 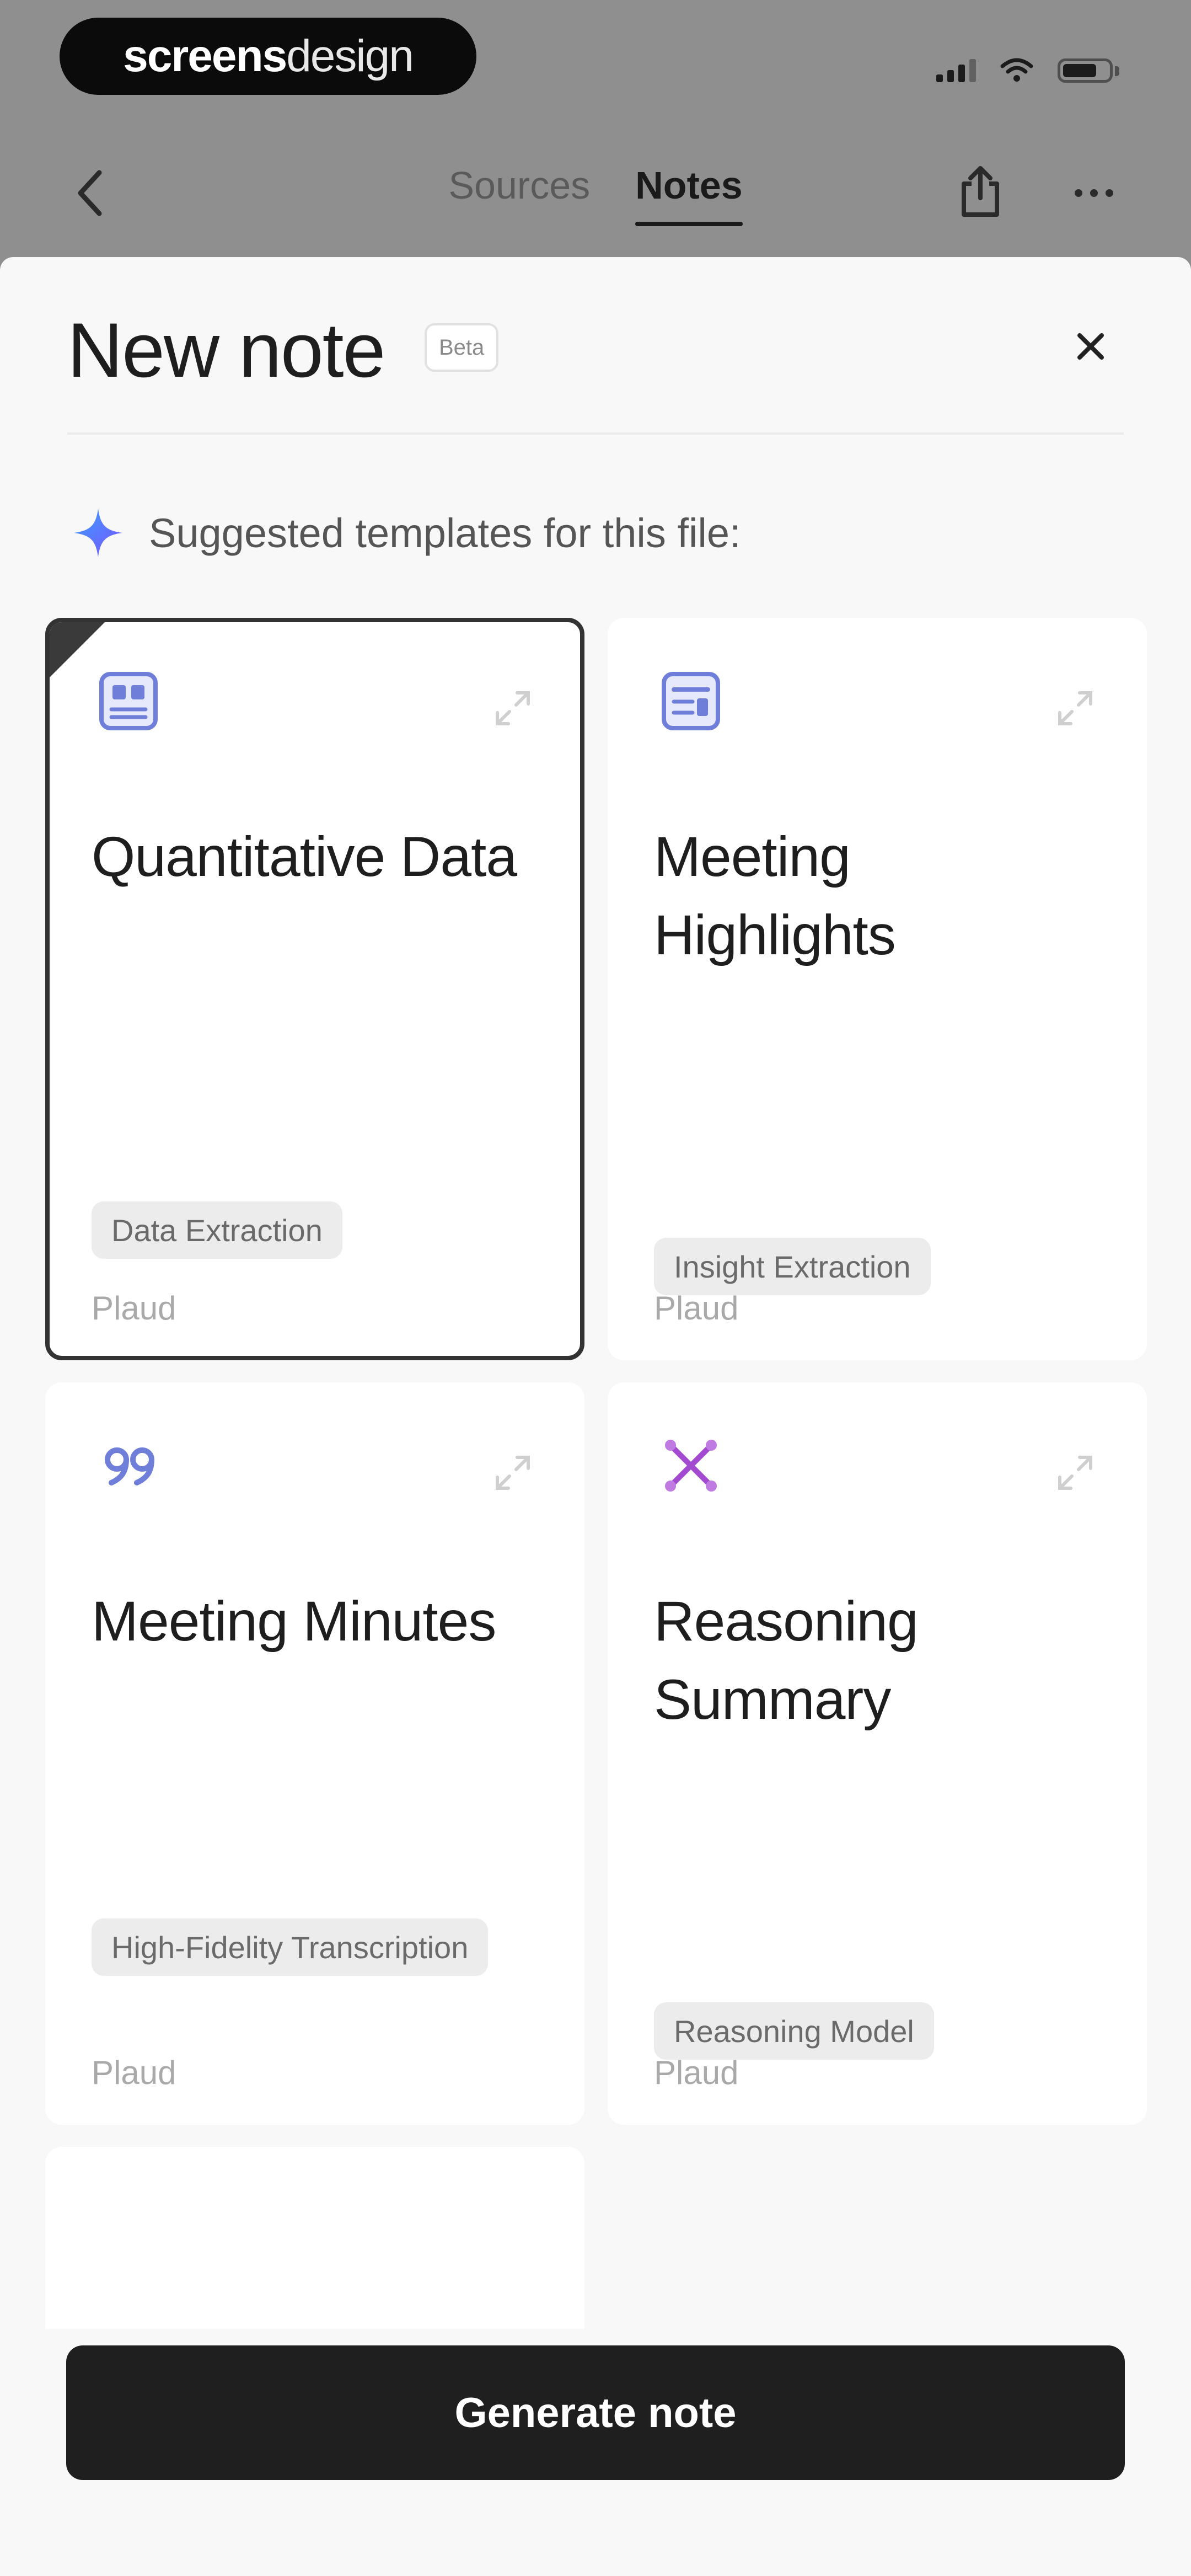 I want to click on suggested-templates-label: Suggested templates for this file:, so click(x=445, y=533).